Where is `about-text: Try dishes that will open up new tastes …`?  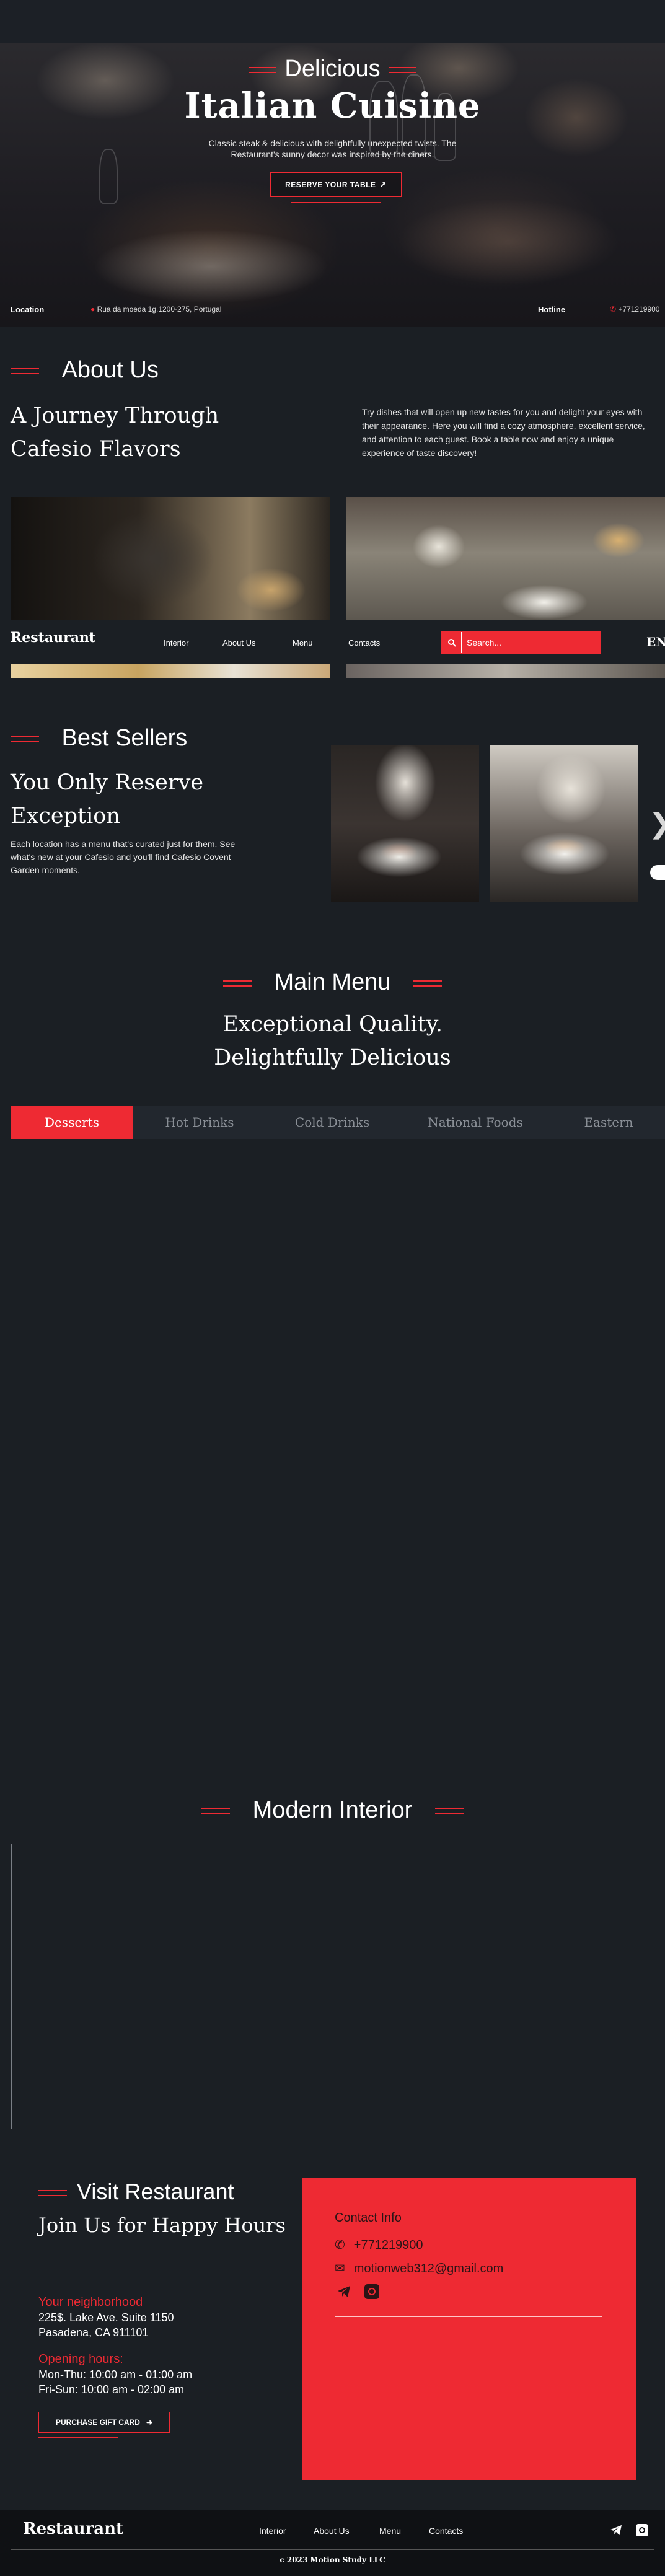 about-text: Try dishes that will open up new tastes … is located at coordinates (503, 432).